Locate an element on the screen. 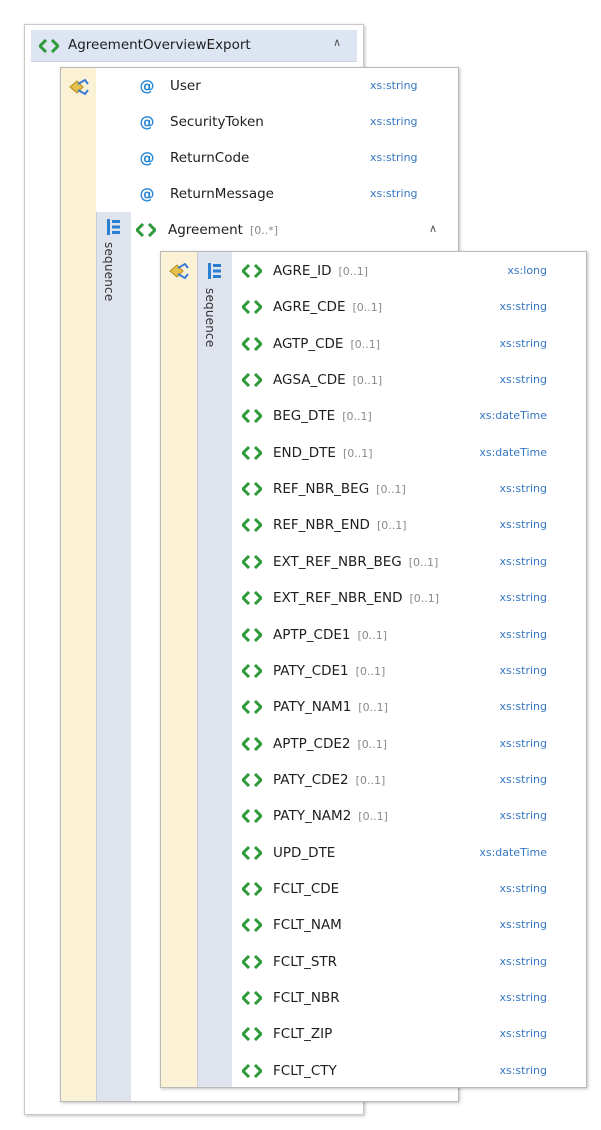 This screenshot has width=601, height=1130. element-name: PATY_CDE1 is located at coordinates (311, 671).